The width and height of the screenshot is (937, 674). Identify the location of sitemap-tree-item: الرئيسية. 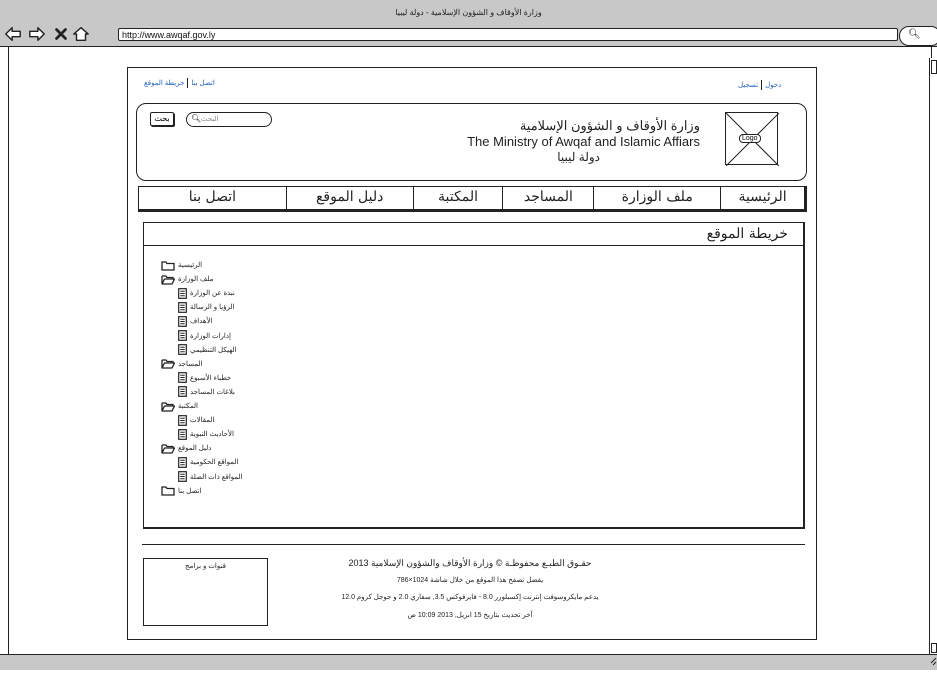
(181, 265).